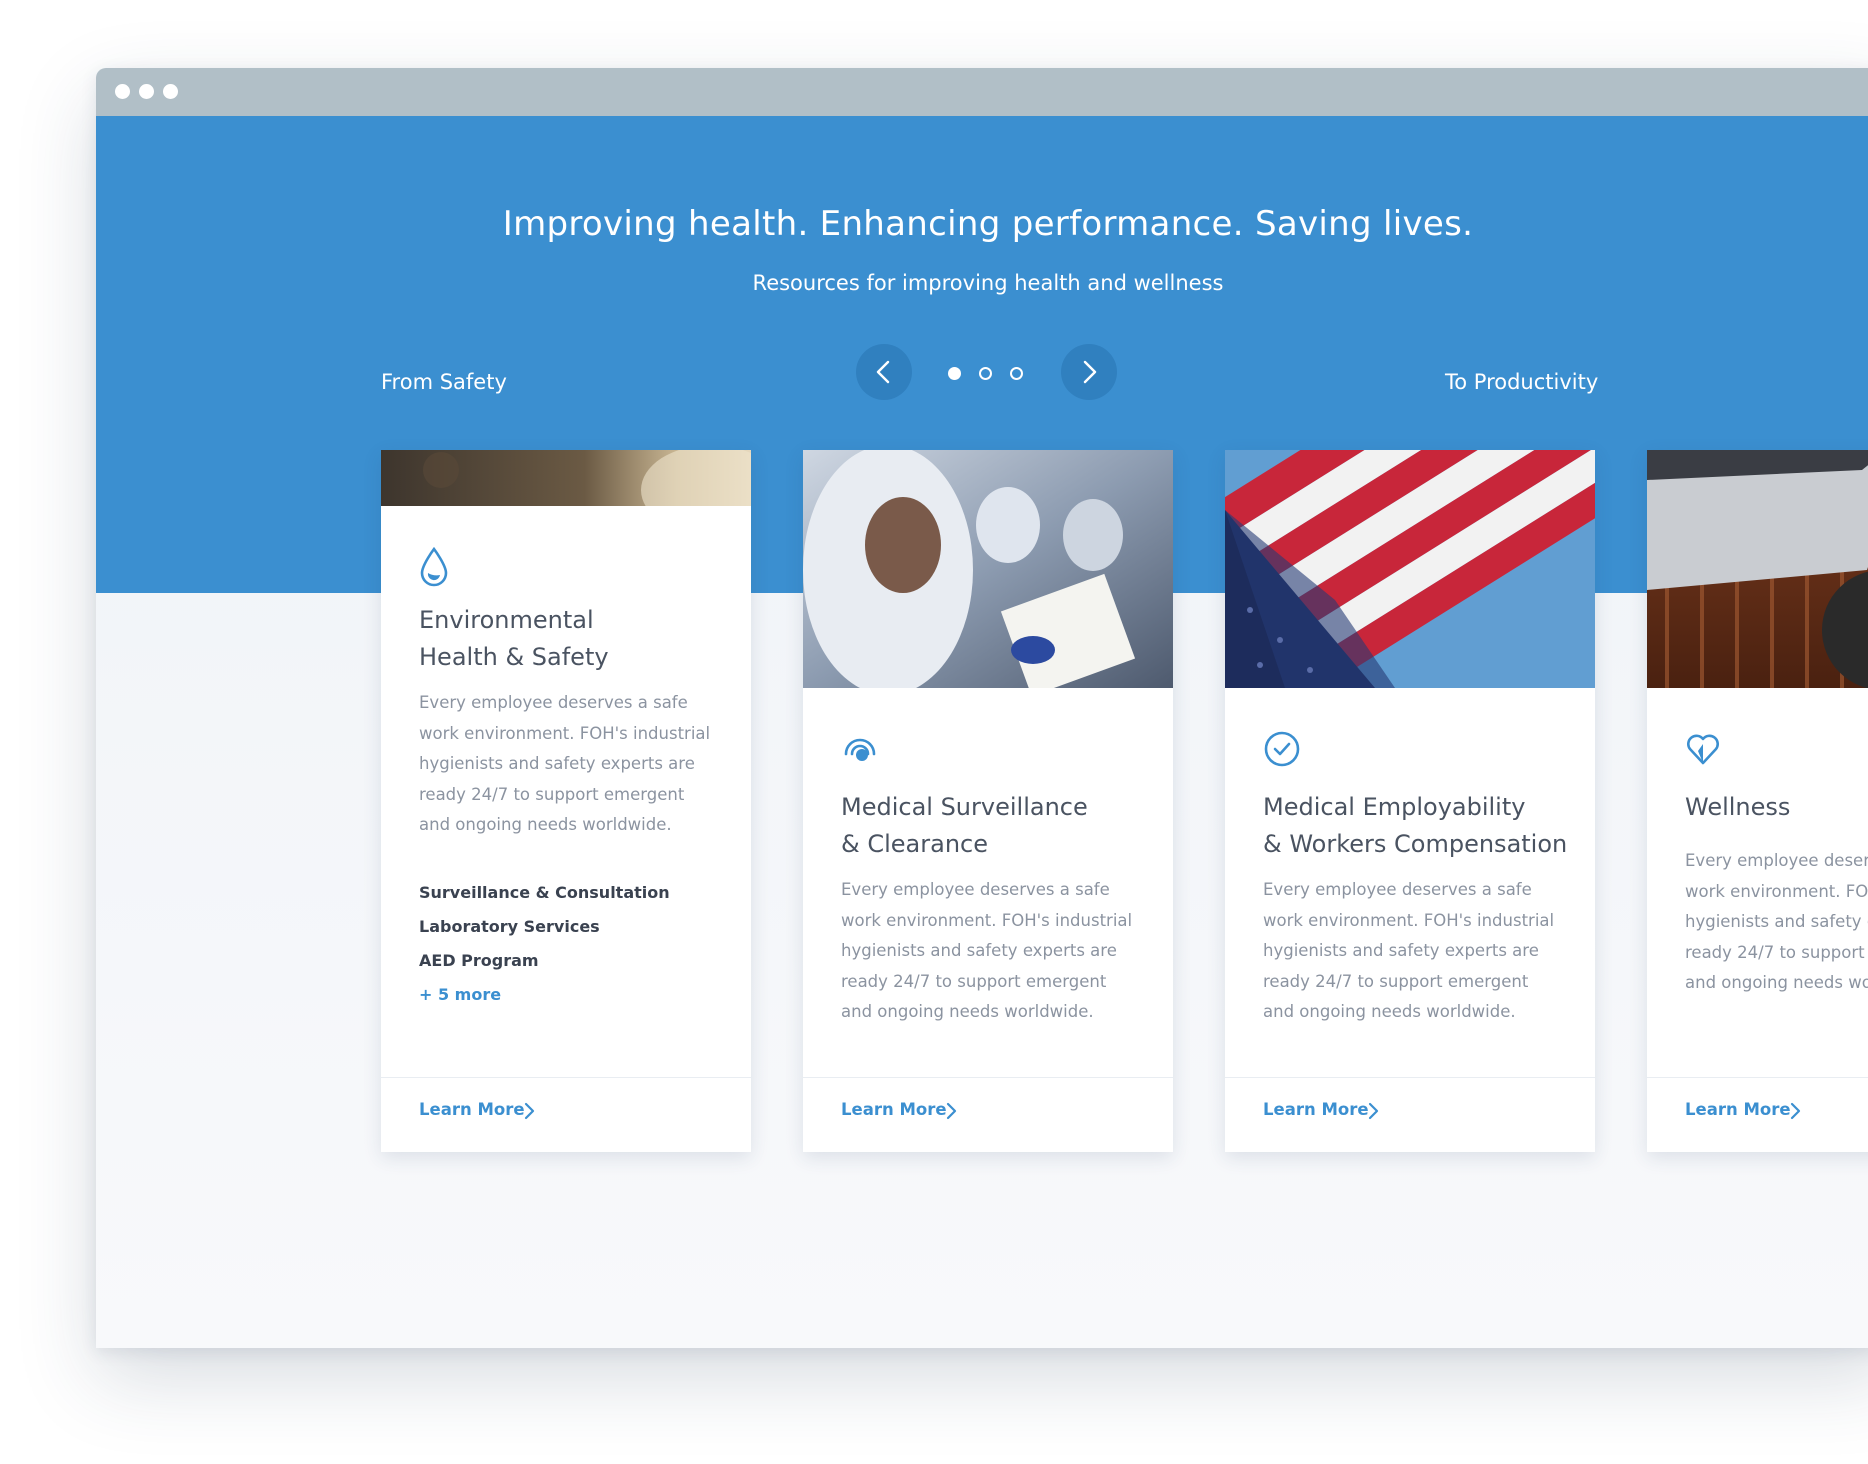 This screenshot has height=1464, width=1868. Describe the element at coordinates (1738, 807) in the screenshot. I see `card-title-line: Wellness` at that location.